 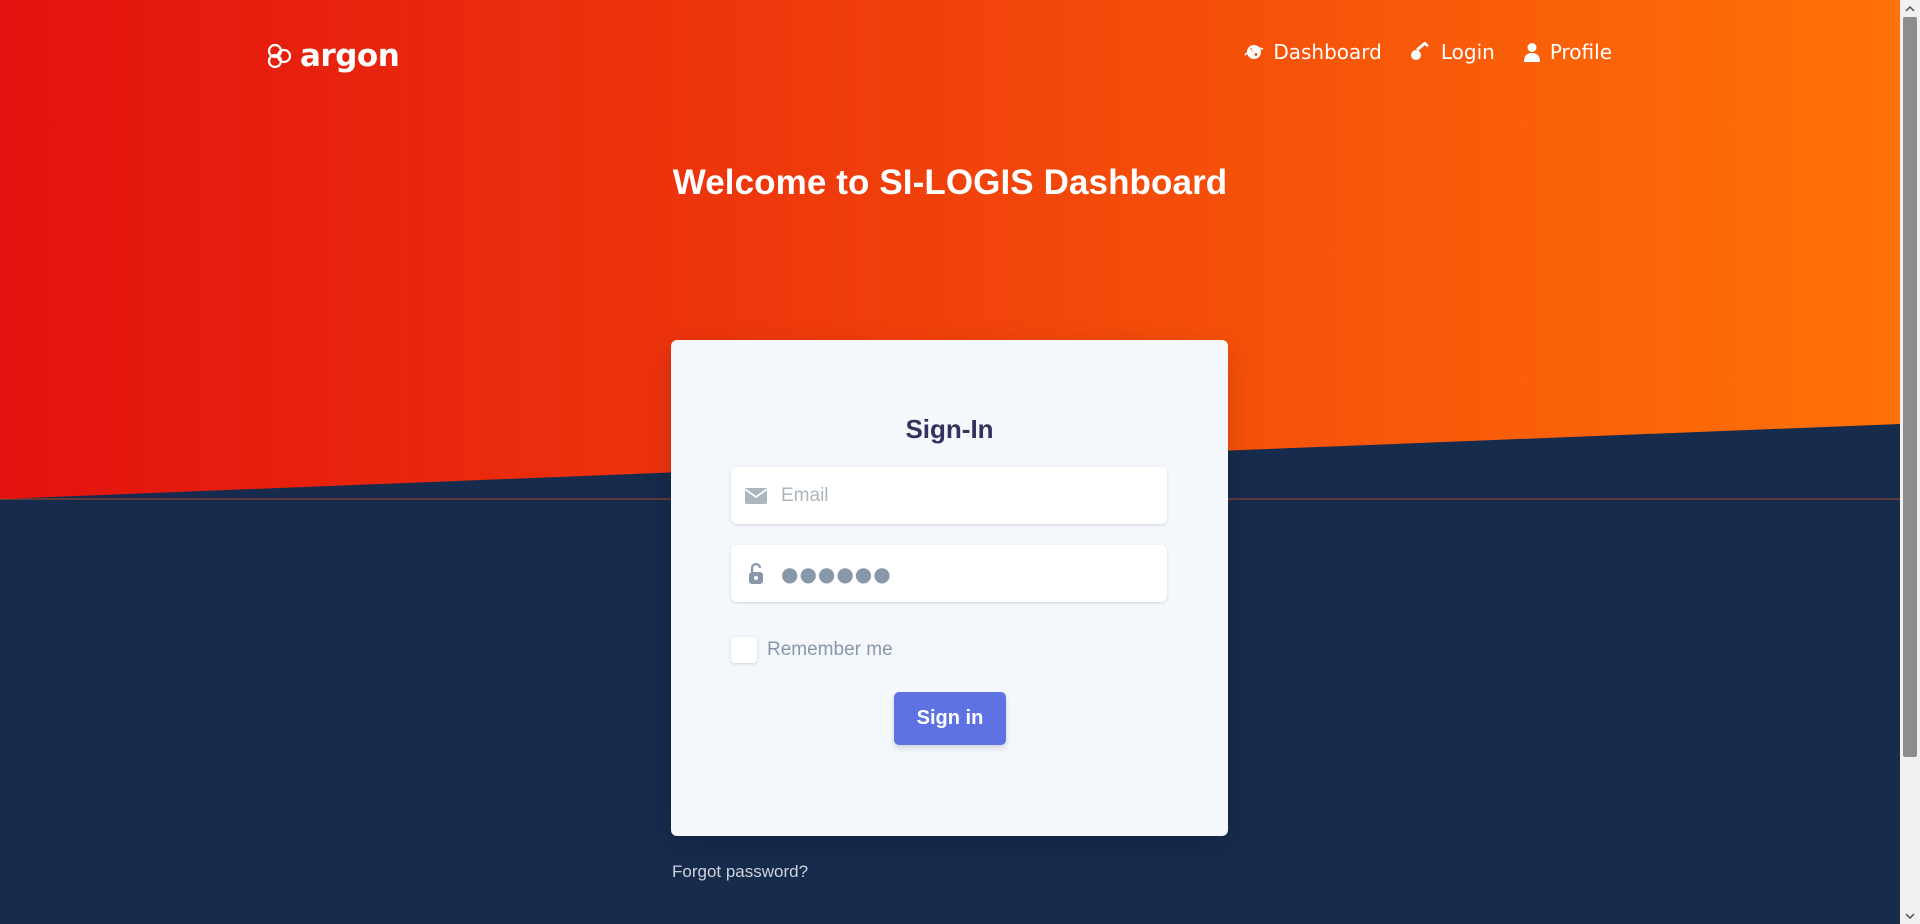 I want to click on email-input-group, so click(x=949, y=495).